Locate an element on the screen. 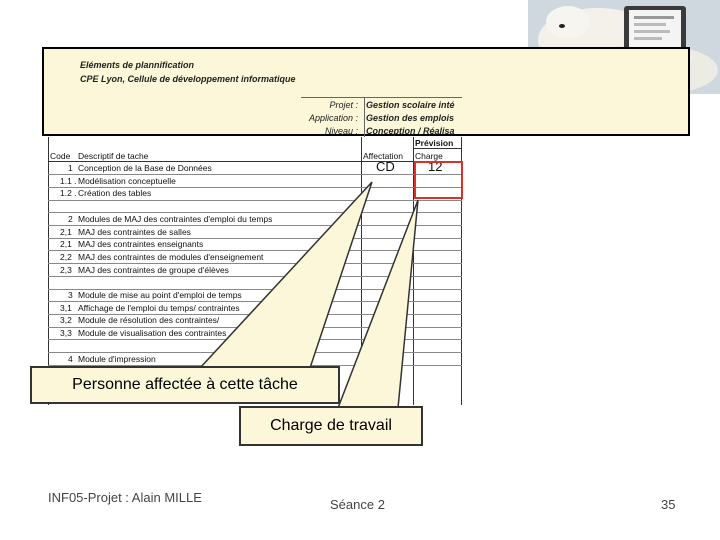  slide-number: 35 is located at coordinates (668, 504).